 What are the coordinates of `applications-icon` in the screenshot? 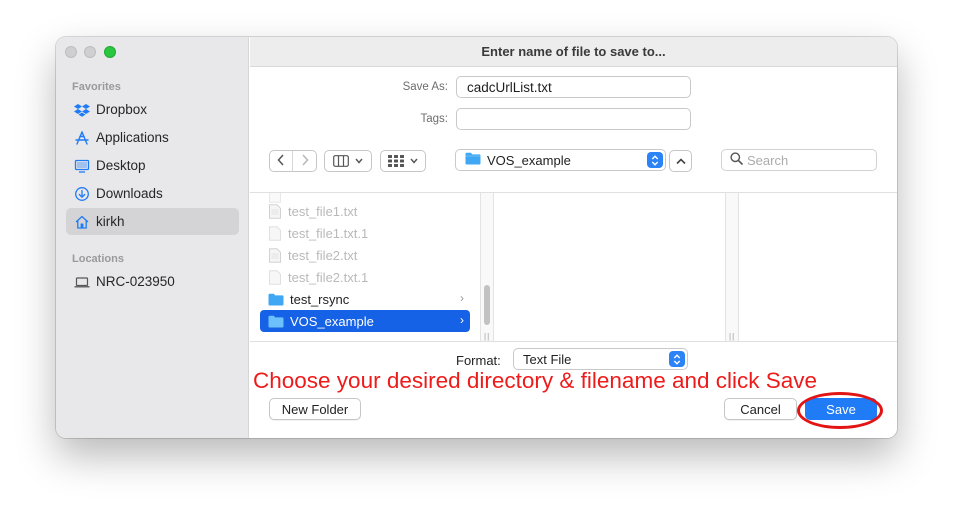 It's located at (82, 138).